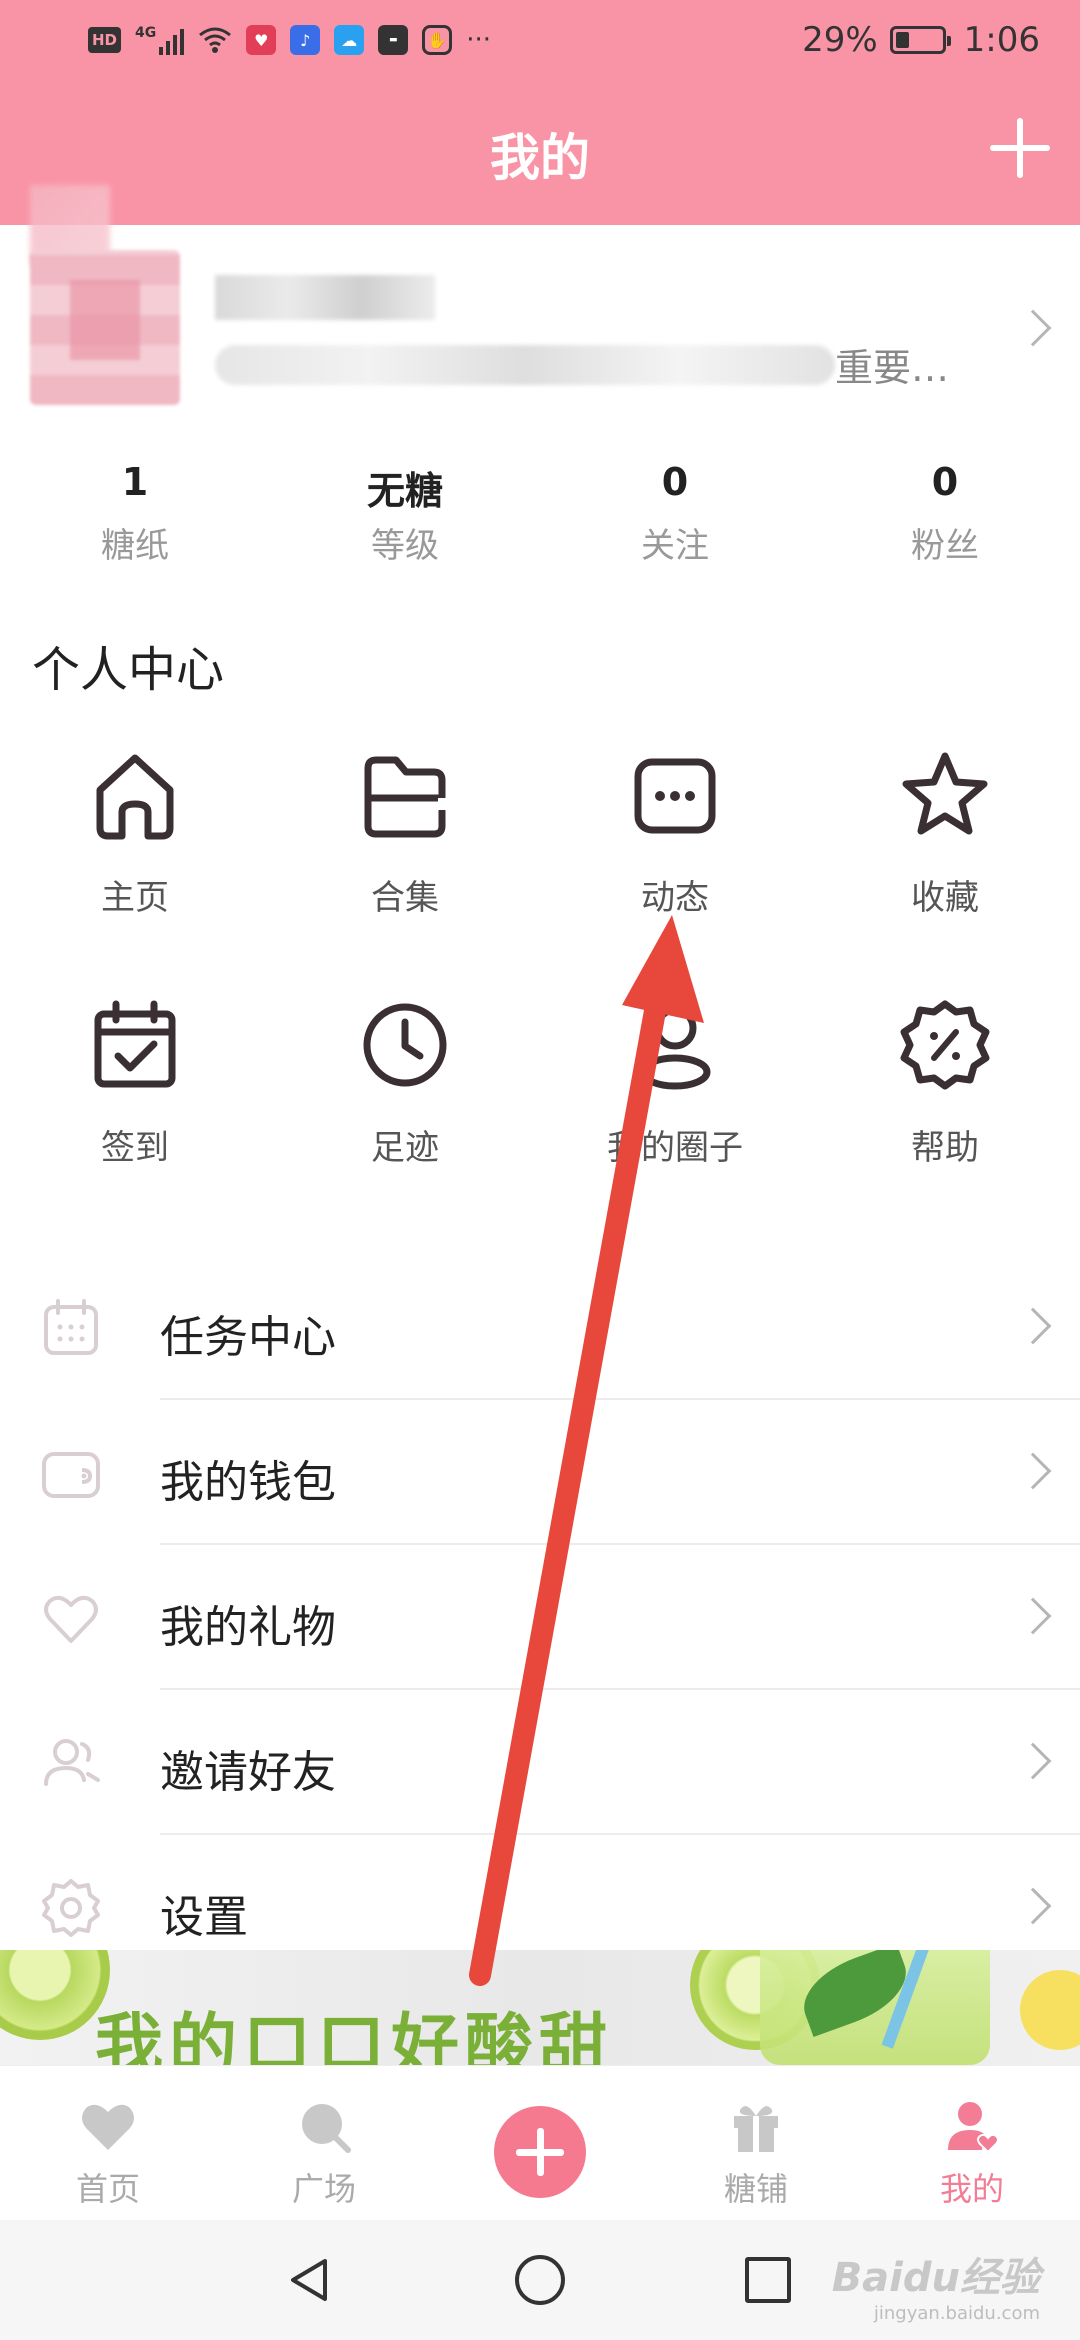 The width and height of the screenshot is (1080, 2340). What do you see at coordinates (323, 2189) in the screenshot?
I see `tab-label: 广场` at bounding box center [323, 2189].